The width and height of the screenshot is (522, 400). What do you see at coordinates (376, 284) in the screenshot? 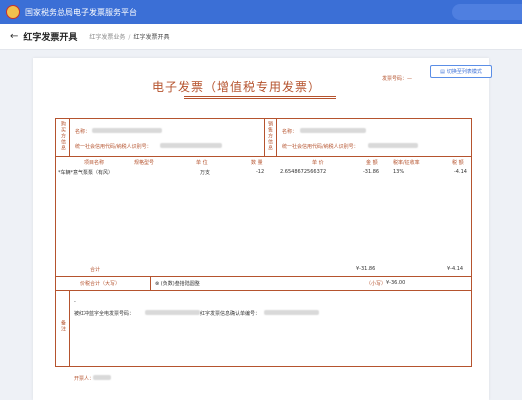
I see `in-figures-label: （小写）` at bounding box center [376, 284].